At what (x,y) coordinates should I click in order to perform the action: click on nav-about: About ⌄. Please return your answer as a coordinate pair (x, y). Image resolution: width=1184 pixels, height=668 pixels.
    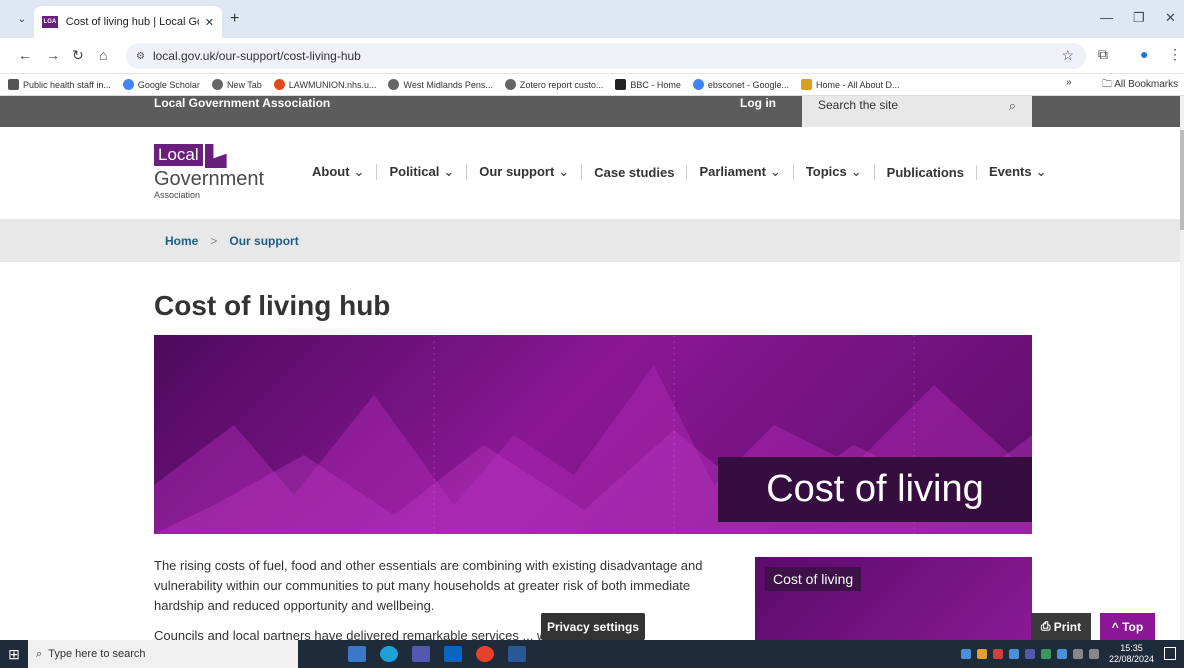
    Looking at the image, I should click on (339, 172).